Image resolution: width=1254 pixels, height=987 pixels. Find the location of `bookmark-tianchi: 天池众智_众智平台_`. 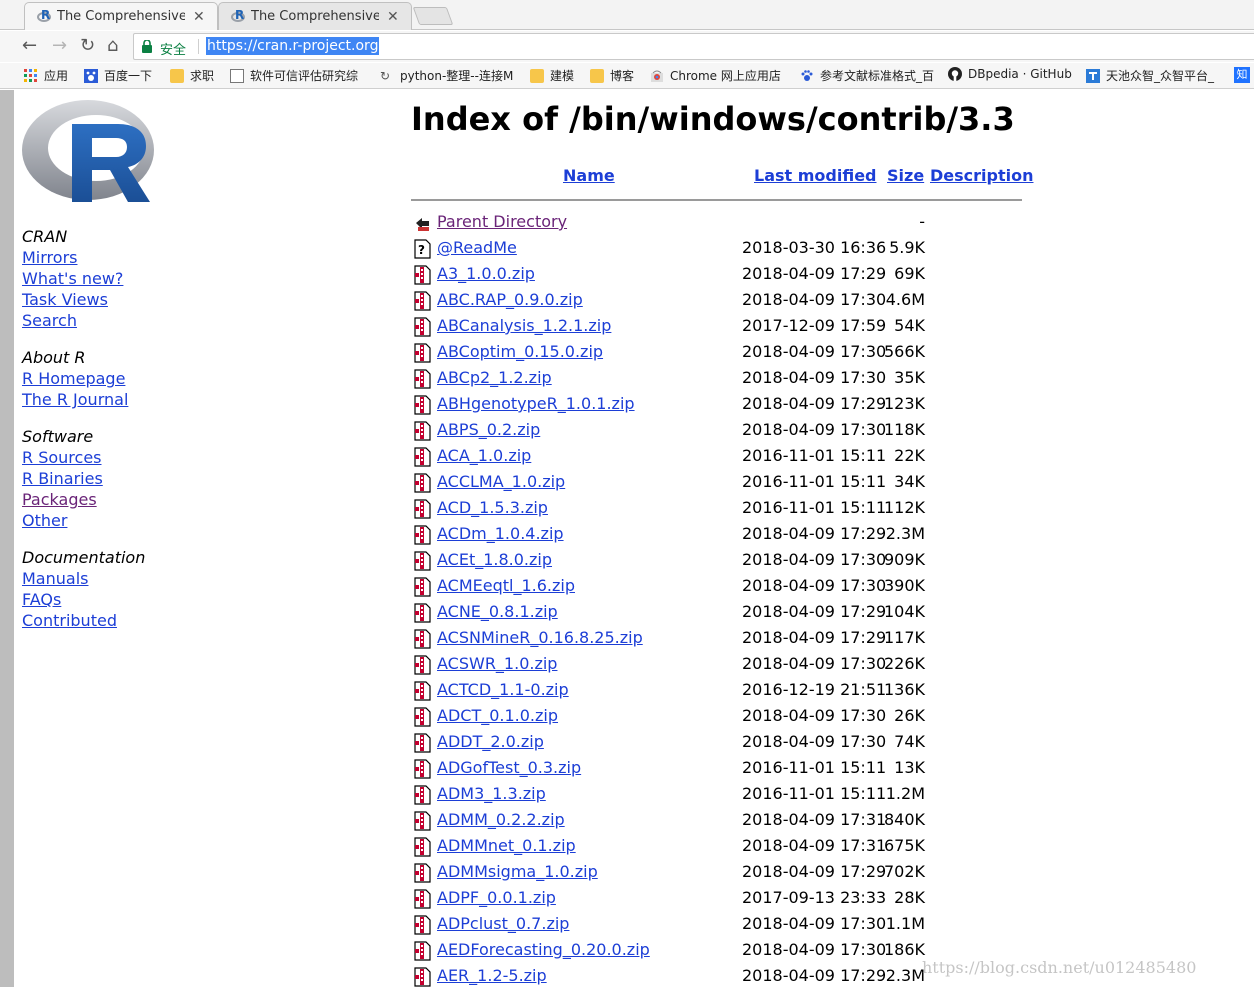

bookmark-tianchi: 天池众智_众智平台_ is located at coordinates (1150, 75).